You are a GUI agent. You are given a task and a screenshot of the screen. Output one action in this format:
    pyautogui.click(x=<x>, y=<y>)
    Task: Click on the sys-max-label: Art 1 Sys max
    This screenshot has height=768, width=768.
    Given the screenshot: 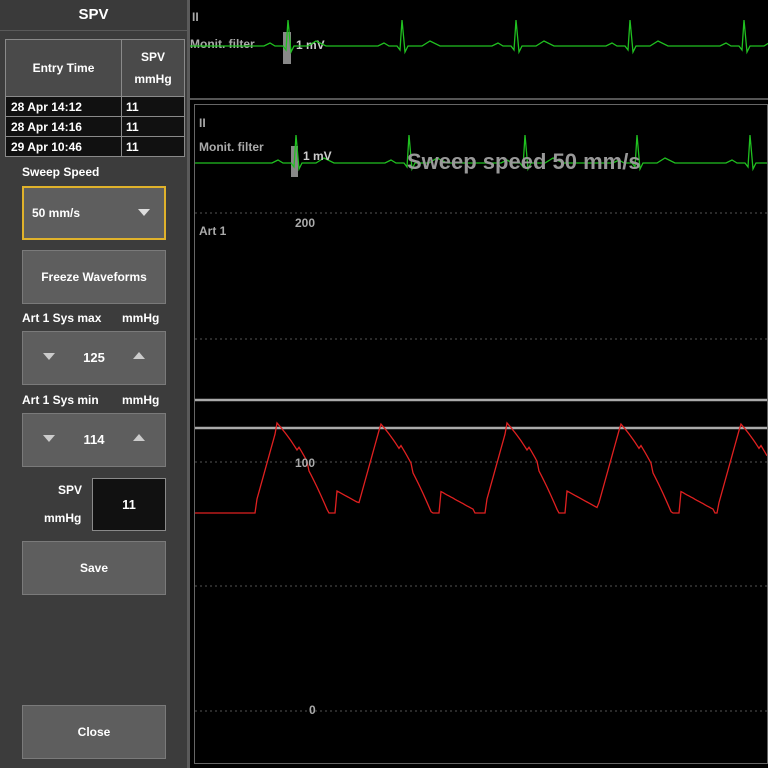 What is the action you would take?
    pyautogui.click(x=62, y=318)
    